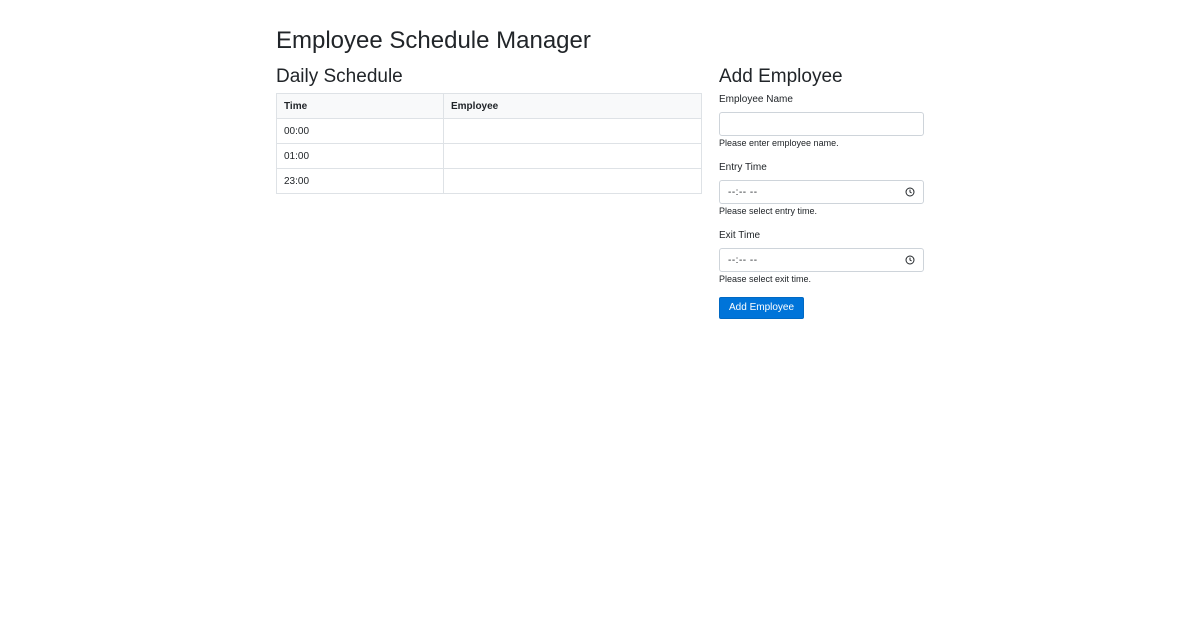  Describe the element at coordinates (360, 131) in the screenshot. I see `row-time: 00:00` at that location.